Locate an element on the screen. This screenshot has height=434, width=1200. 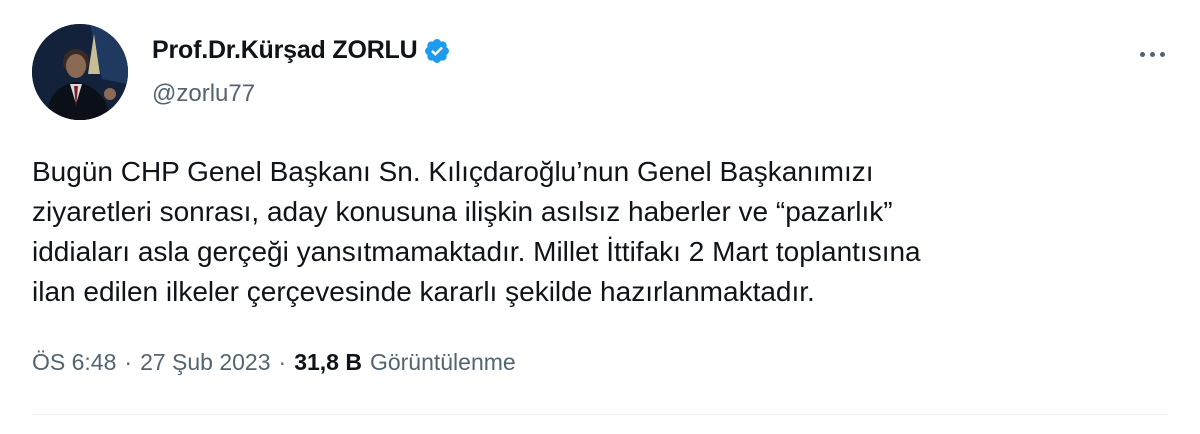
views-label: Görüntülenme is located at coordinates (442, 362).